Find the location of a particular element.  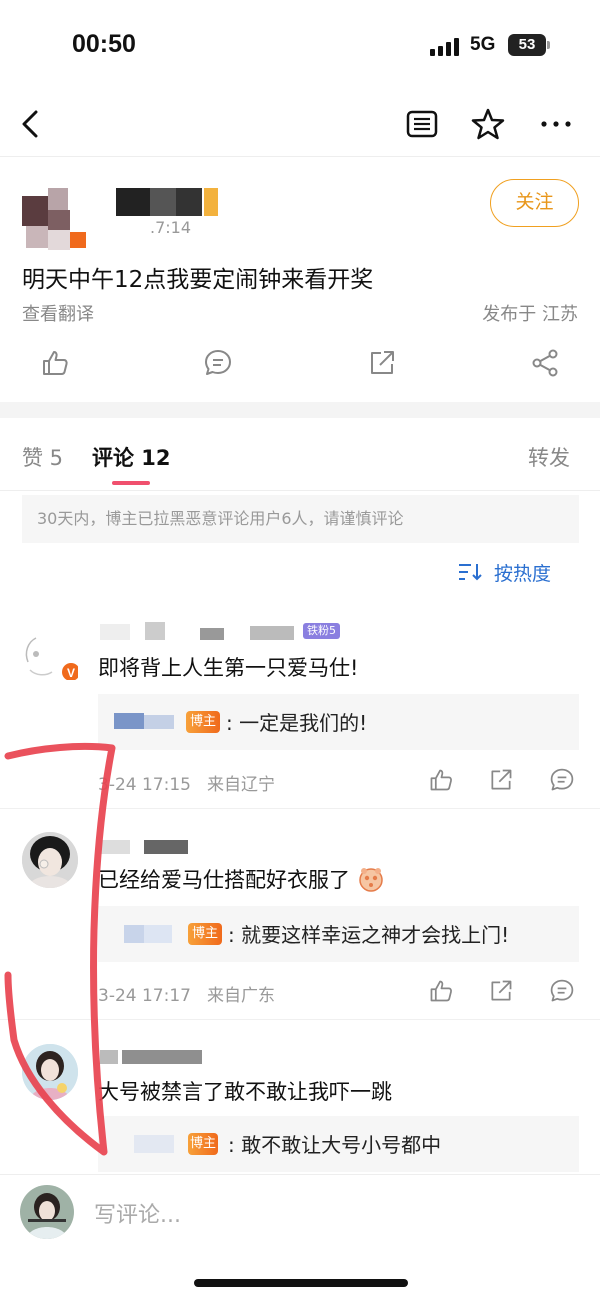

comment-text: 已经给爱马仕搭配好衣服了 is located at coordinates (241, 879).